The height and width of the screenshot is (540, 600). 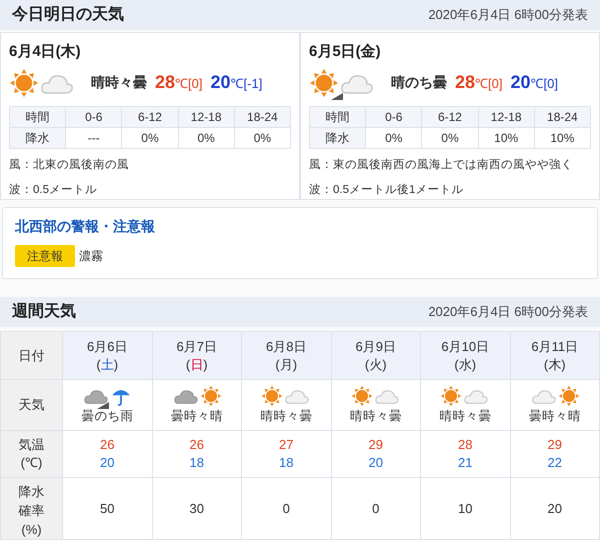 I want to click on weekday-text: (土), so click(x=107, y=364).